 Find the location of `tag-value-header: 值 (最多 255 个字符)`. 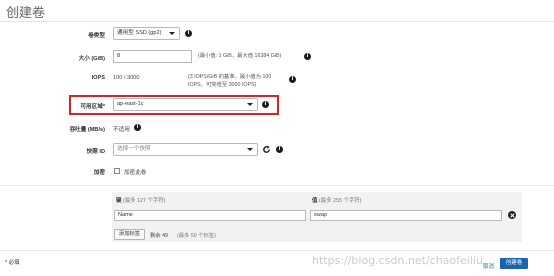

tag-value-header: 值 (最多 255 个字符) is located at coordinates (336, 200).